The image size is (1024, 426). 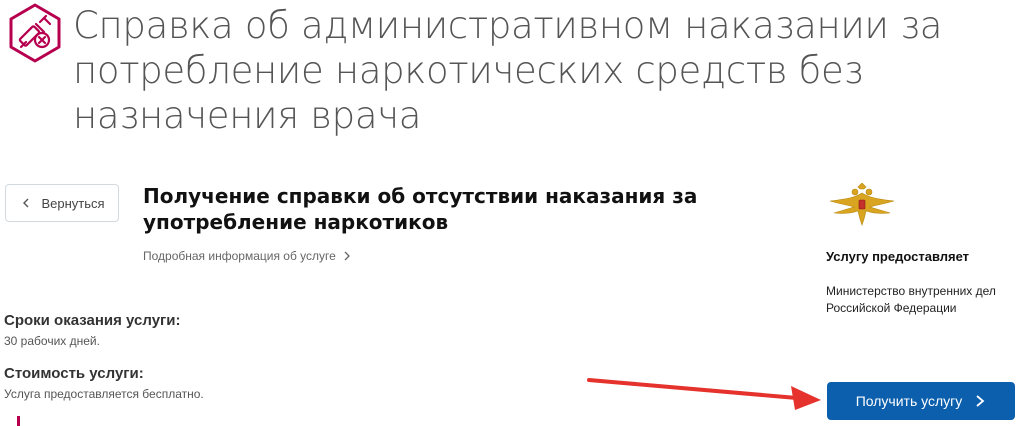 I want to click on double-headed-eagle-emblem, so click(x=862, y=204).